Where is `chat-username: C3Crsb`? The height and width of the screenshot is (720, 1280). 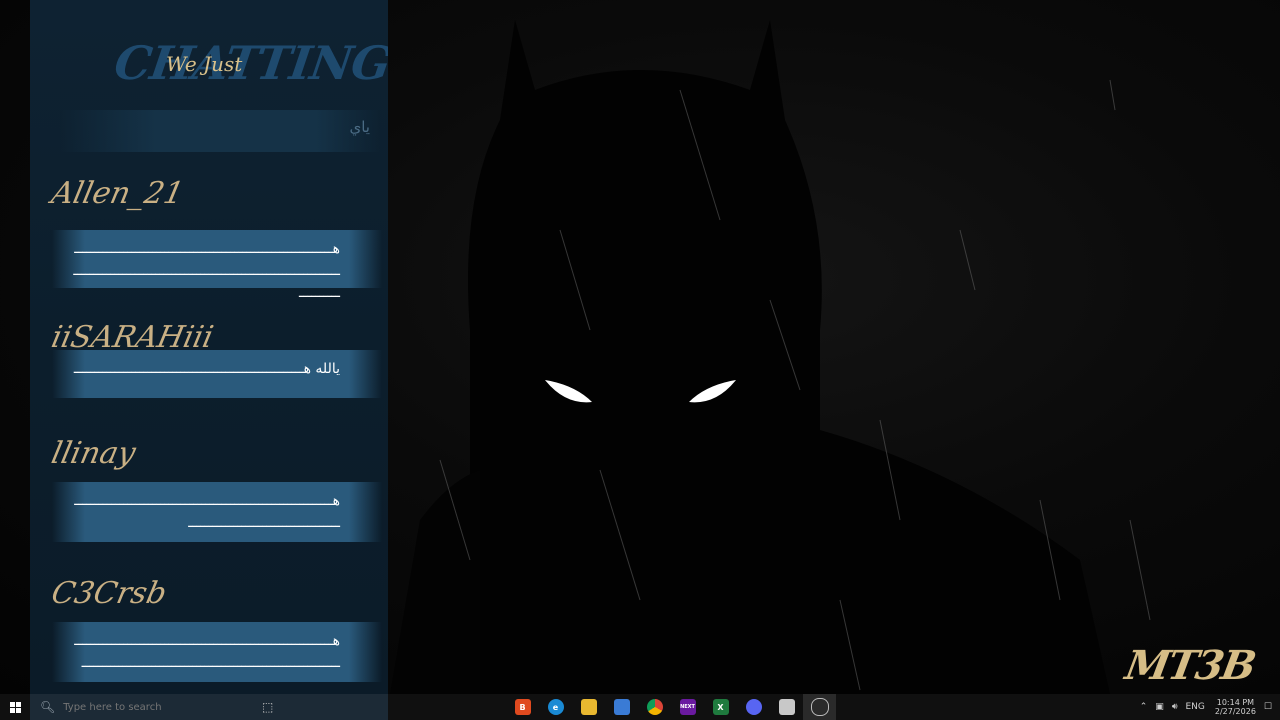 chat-username: C3Crsb is located at coordinates (109, 593).